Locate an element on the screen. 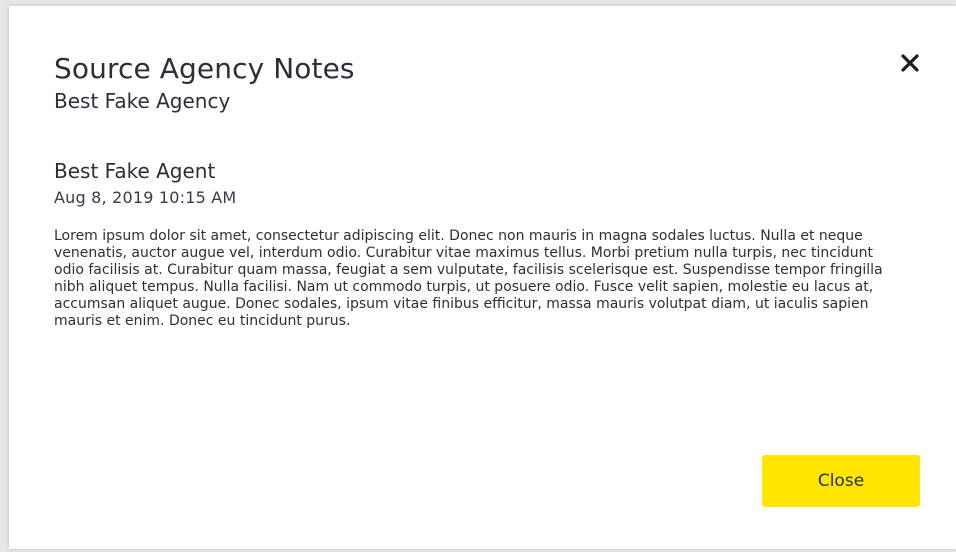  modal-title: Source Agency Notes is located at coordinates (204, 68).